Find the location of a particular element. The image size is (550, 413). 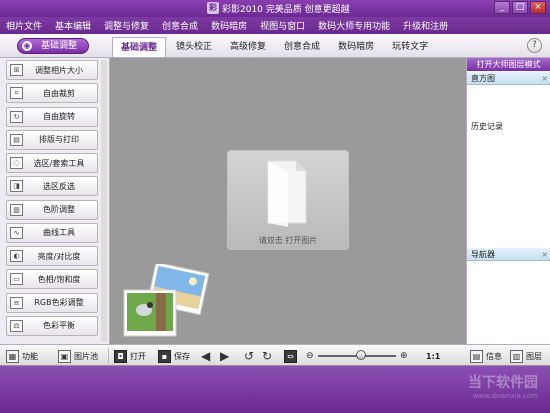

menu-darkroom: 数码暗房 is located at coordinates (229, 25).